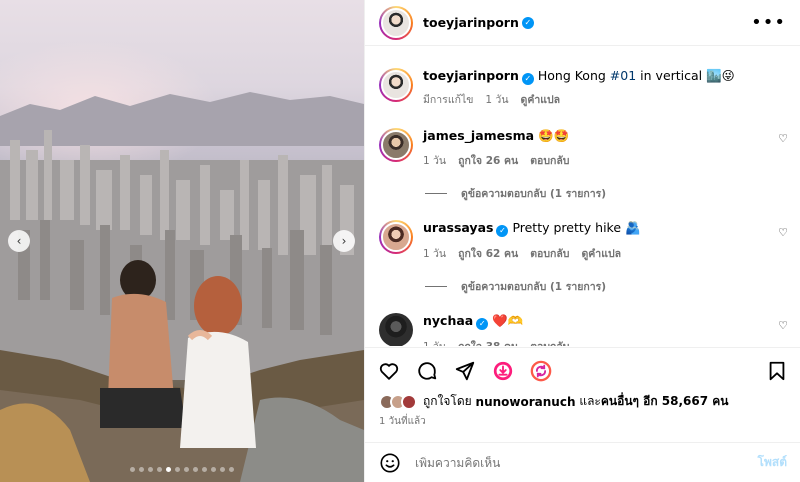 This screenshot has width=800, height=482. Describe the element at coordinates (488, 342) in the screenshot. I see `comment-likes: ถูกใจ 38 คน` at that location.